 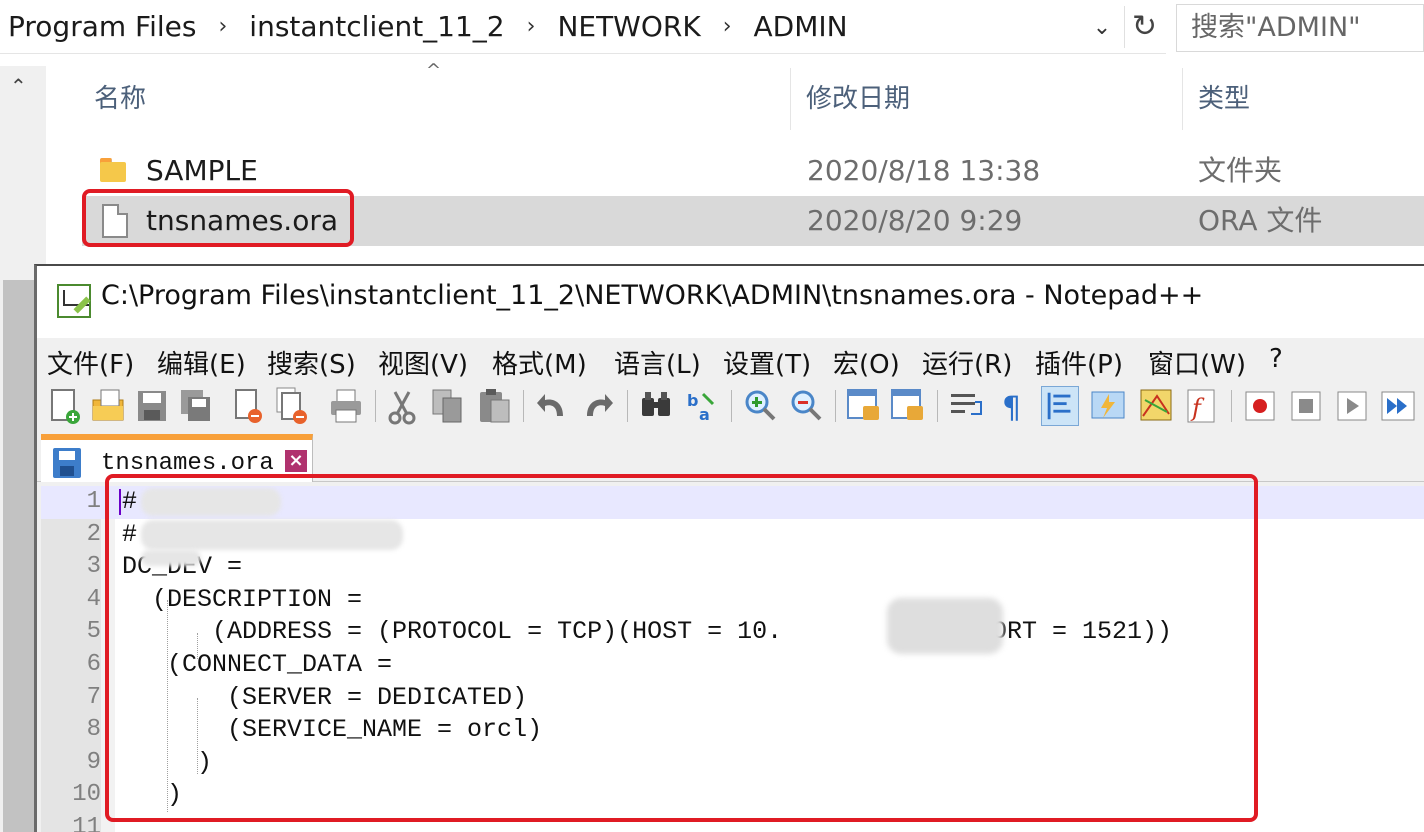 What do you see at coordinates (152, 406) in the screenshot?
I see `save-icon` at bounding box center [152, 406].